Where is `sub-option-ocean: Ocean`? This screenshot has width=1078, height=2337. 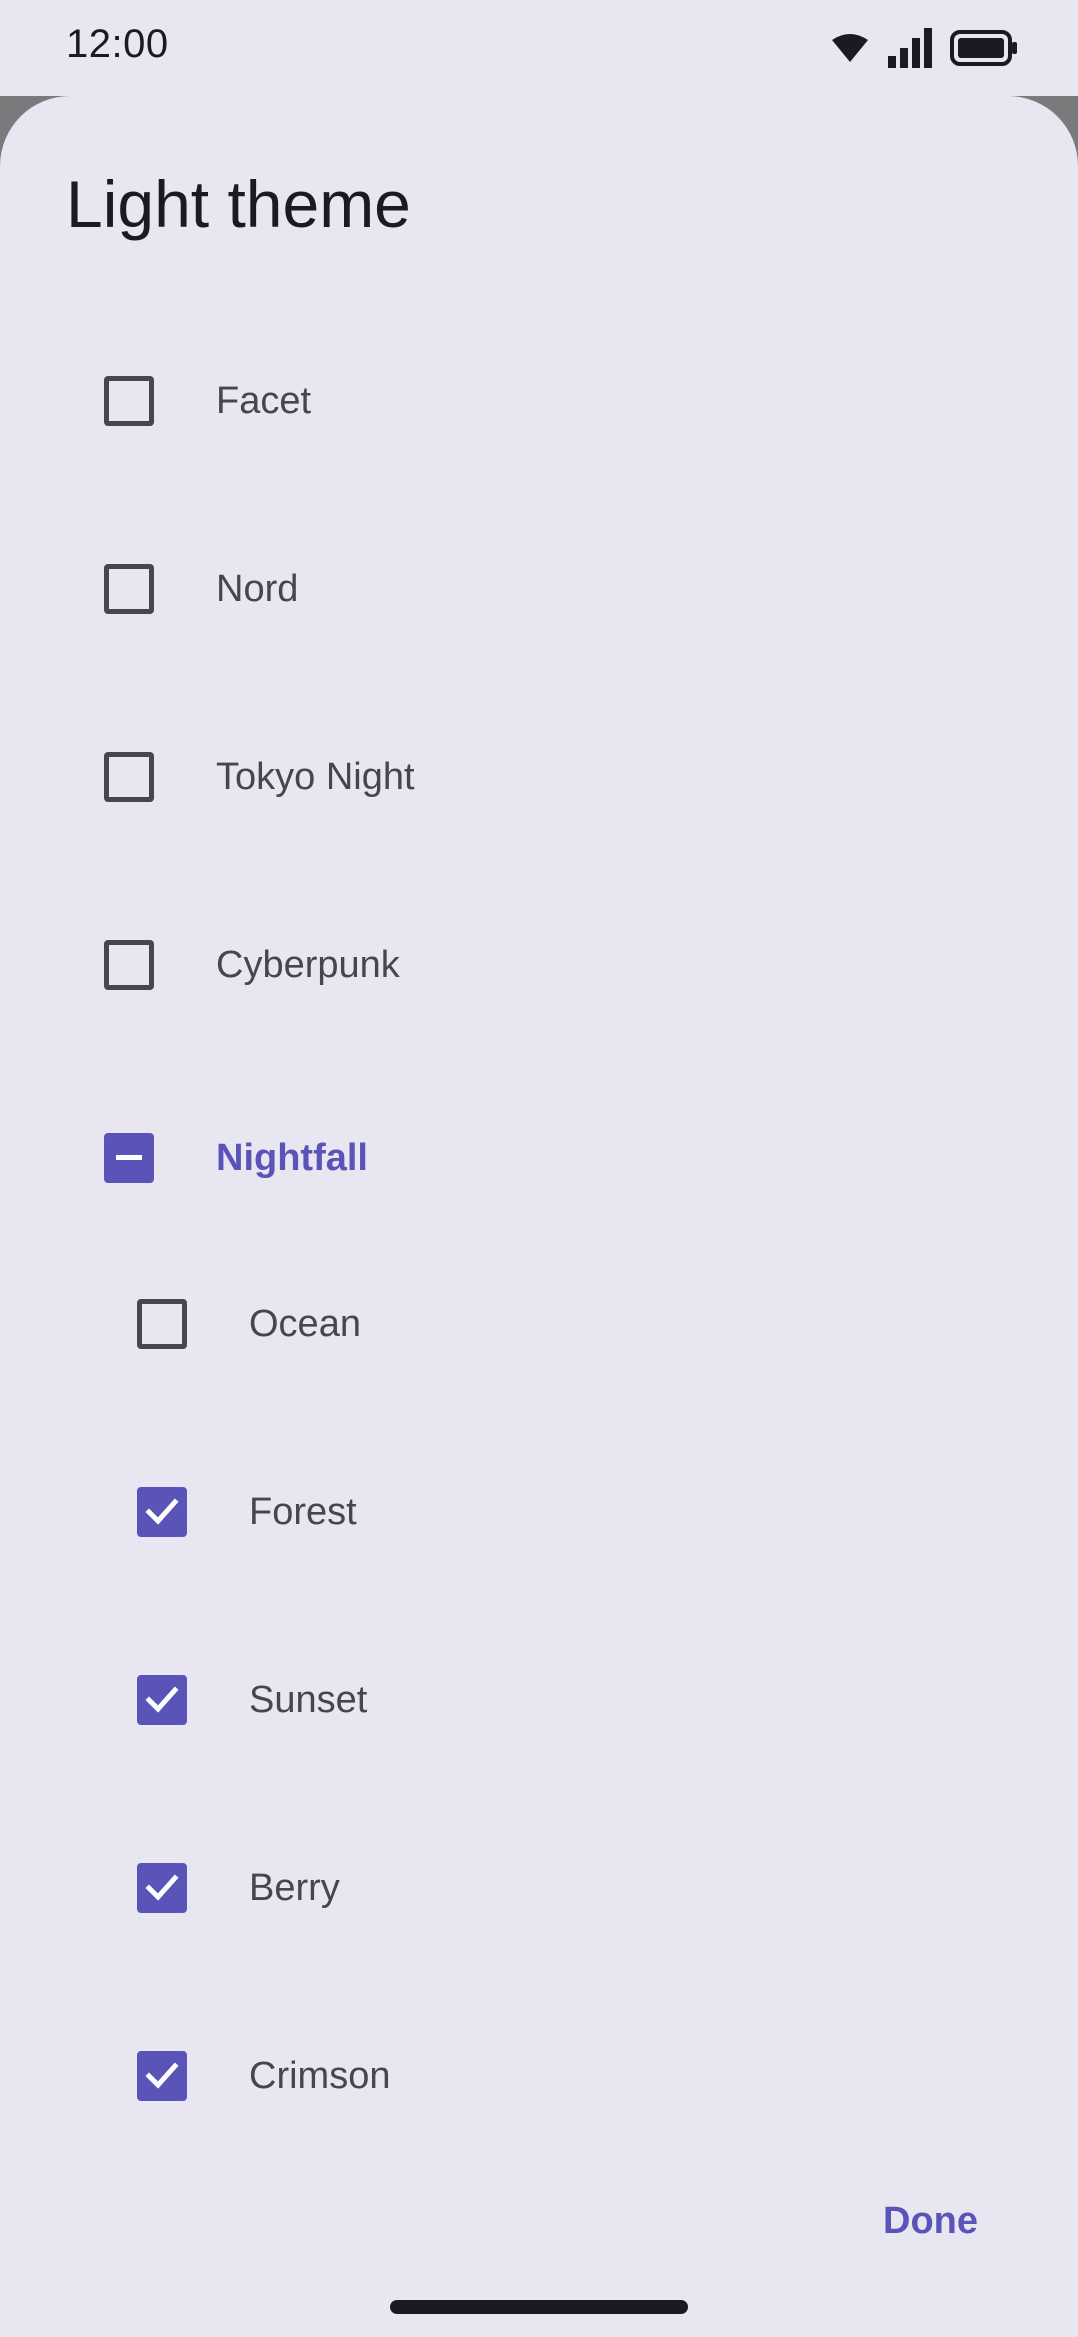
sub-option-ocean: Ocean is located at coordinates (249, 1324).